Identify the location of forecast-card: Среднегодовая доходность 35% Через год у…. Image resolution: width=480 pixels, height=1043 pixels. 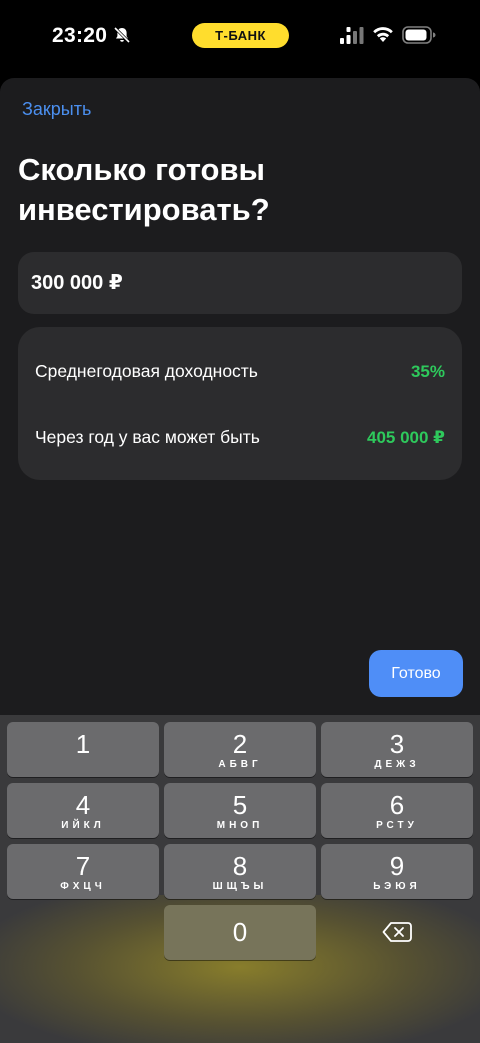
(240, 403).